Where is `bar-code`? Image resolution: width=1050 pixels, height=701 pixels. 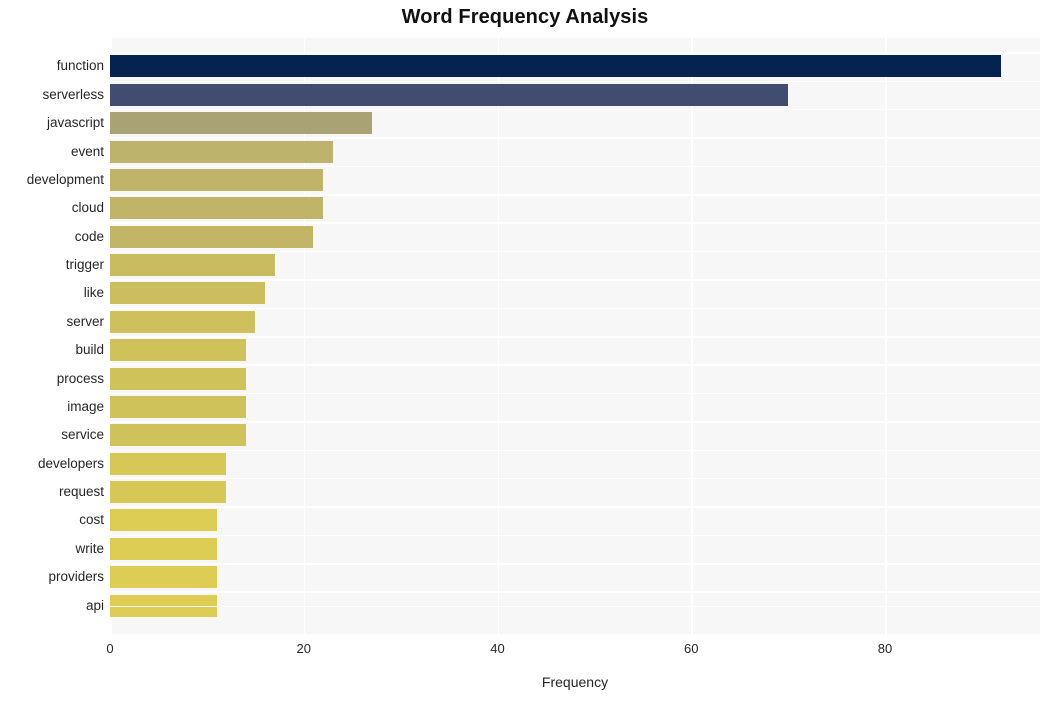
bar-code is located at coordinates (212, 236).